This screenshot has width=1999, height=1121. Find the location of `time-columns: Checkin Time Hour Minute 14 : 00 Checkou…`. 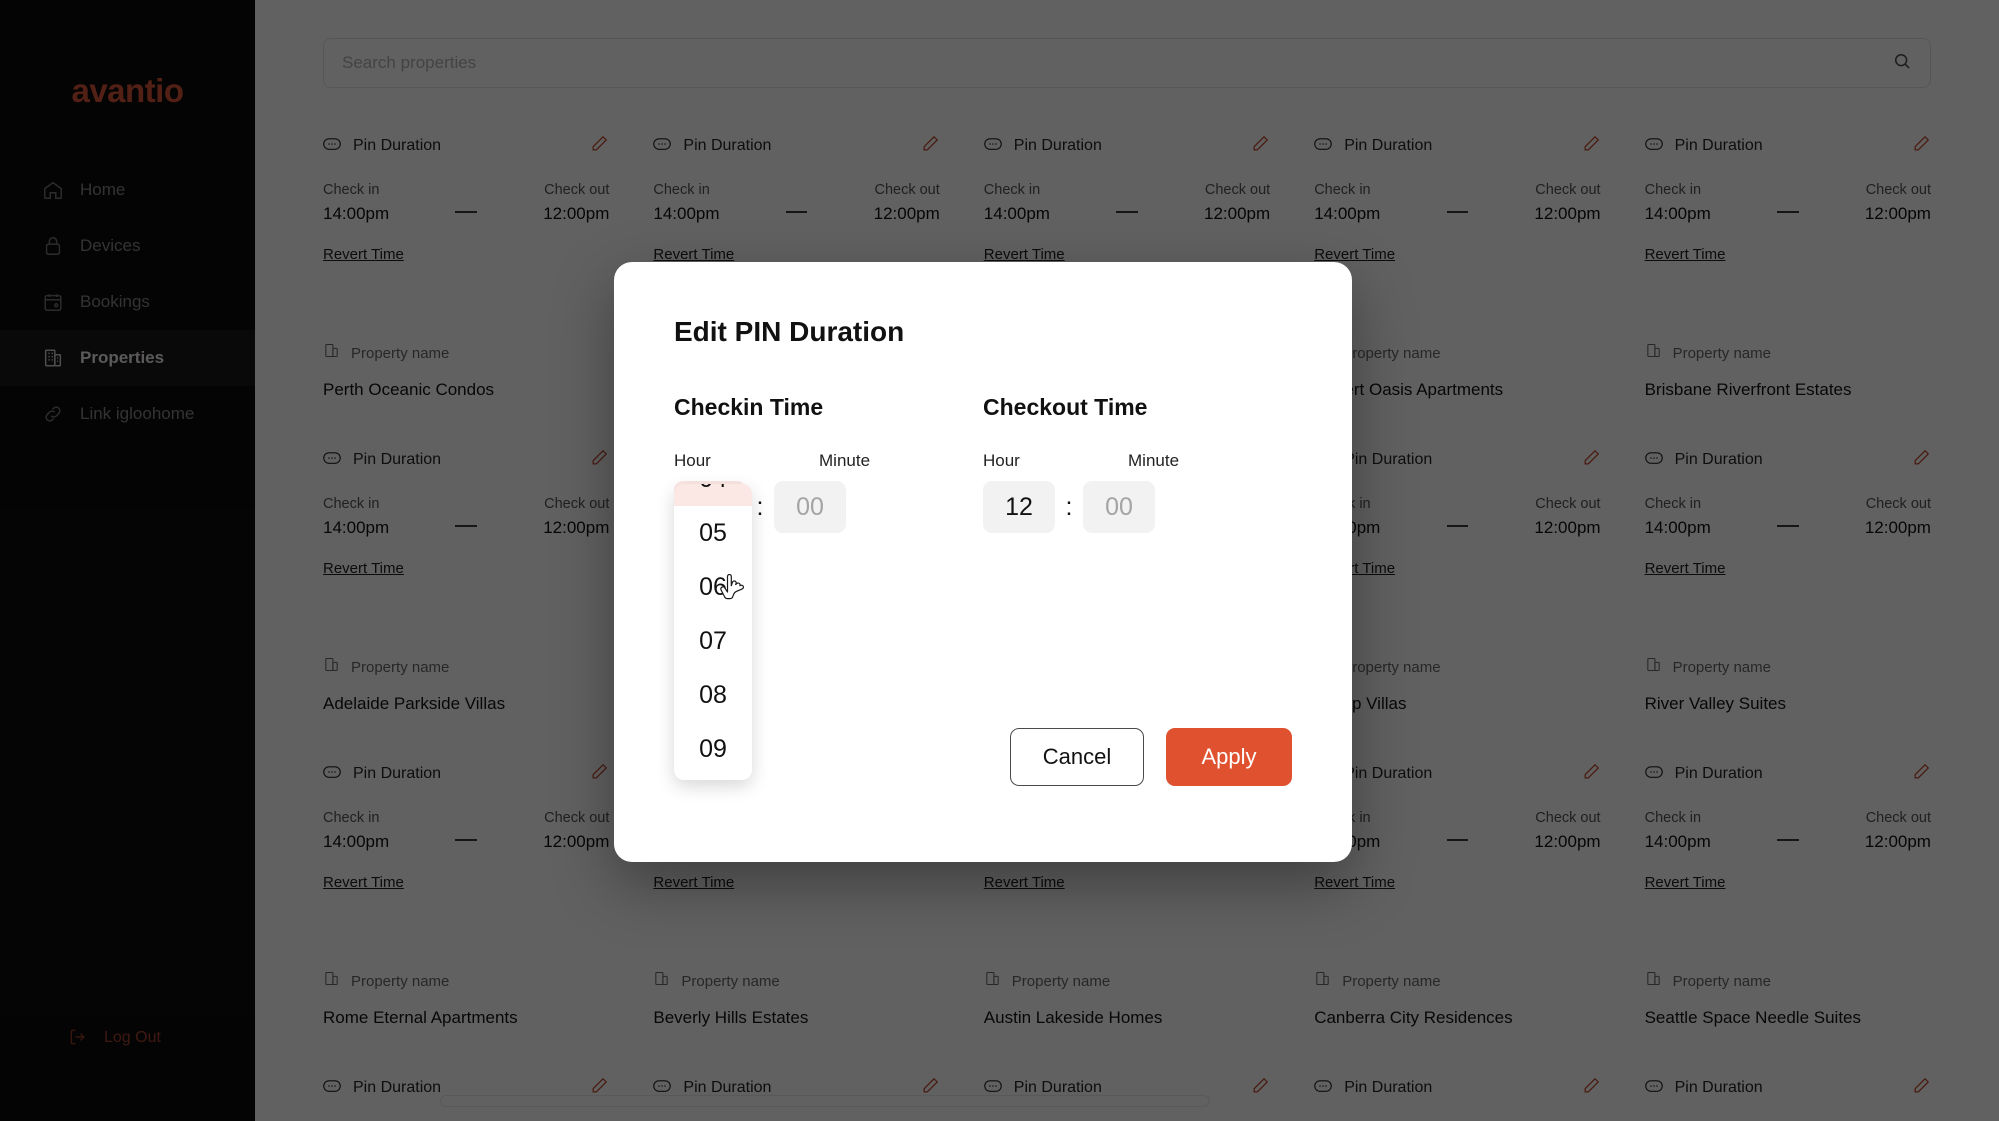

time-columns: Checkin Time Hour Minute 14 : 00 Checkou… is located at coordinates (983, 463).